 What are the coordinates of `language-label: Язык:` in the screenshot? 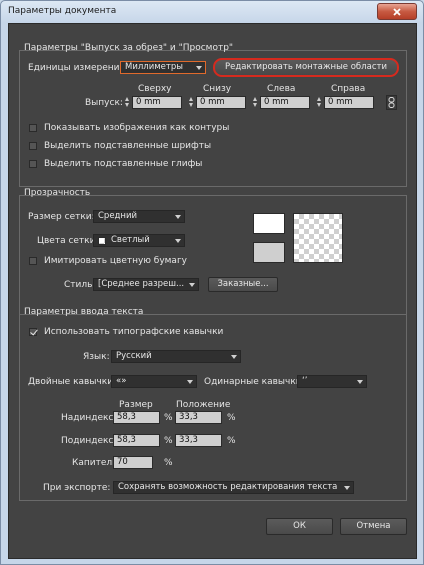 It's located at (96, 357).